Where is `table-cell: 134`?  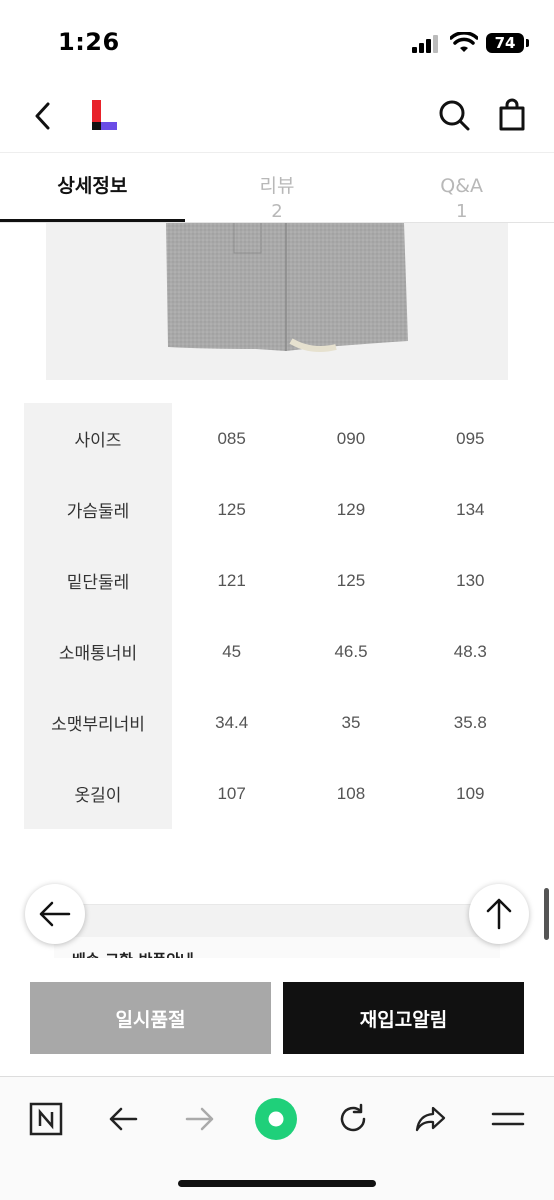 table-cell: 134 is located at coordinates (470, 509).